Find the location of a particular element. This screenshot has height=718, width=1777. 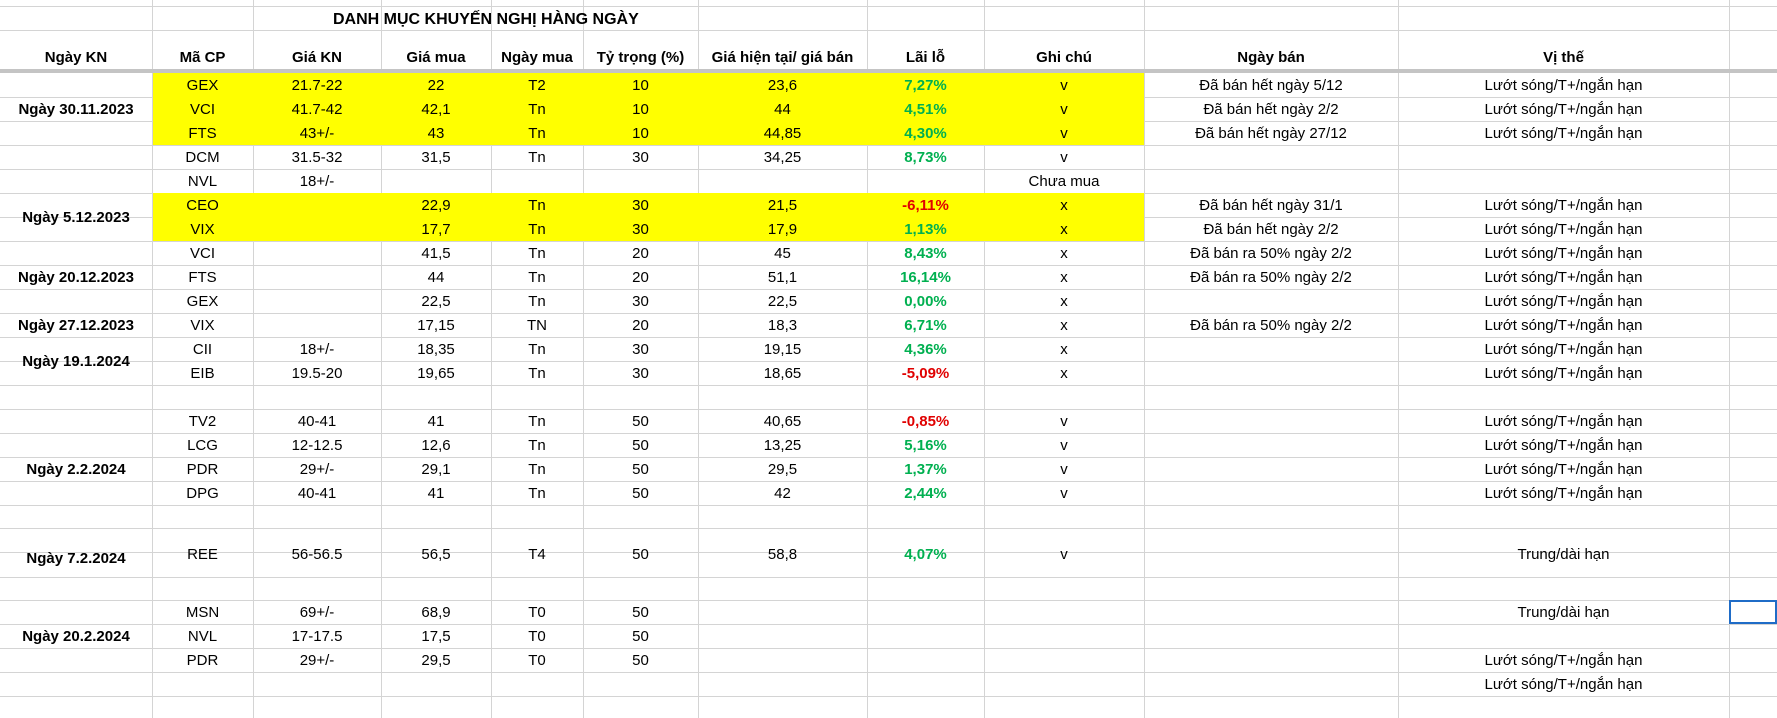

column-header: Giá mua is located at coordinates (436, 57).